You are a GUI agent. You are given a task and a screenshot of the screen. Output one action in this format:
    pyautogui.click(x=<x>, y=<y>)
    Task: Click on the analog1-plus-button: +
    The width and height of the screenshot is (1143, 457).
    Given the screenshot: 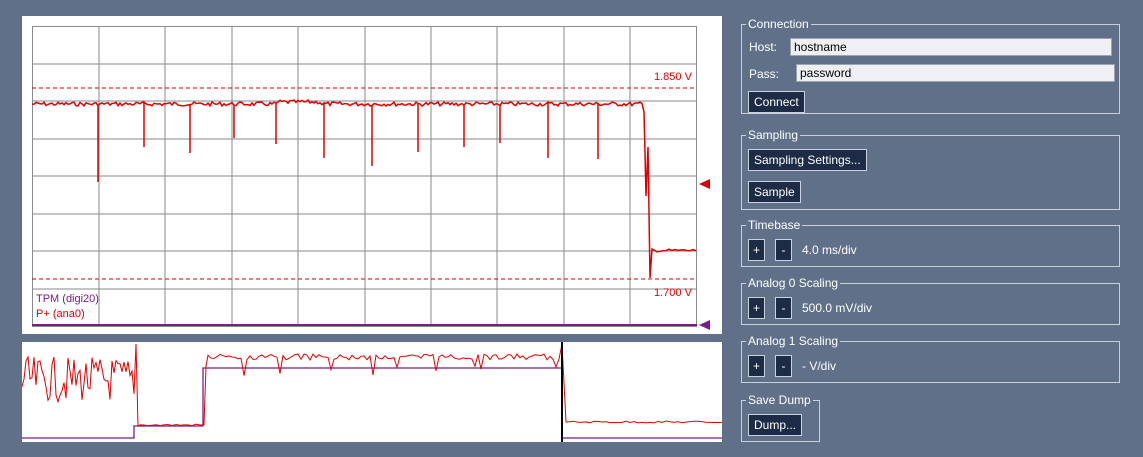 What is the action you would take?
    pyautogui.click(x=756, y=366)
    